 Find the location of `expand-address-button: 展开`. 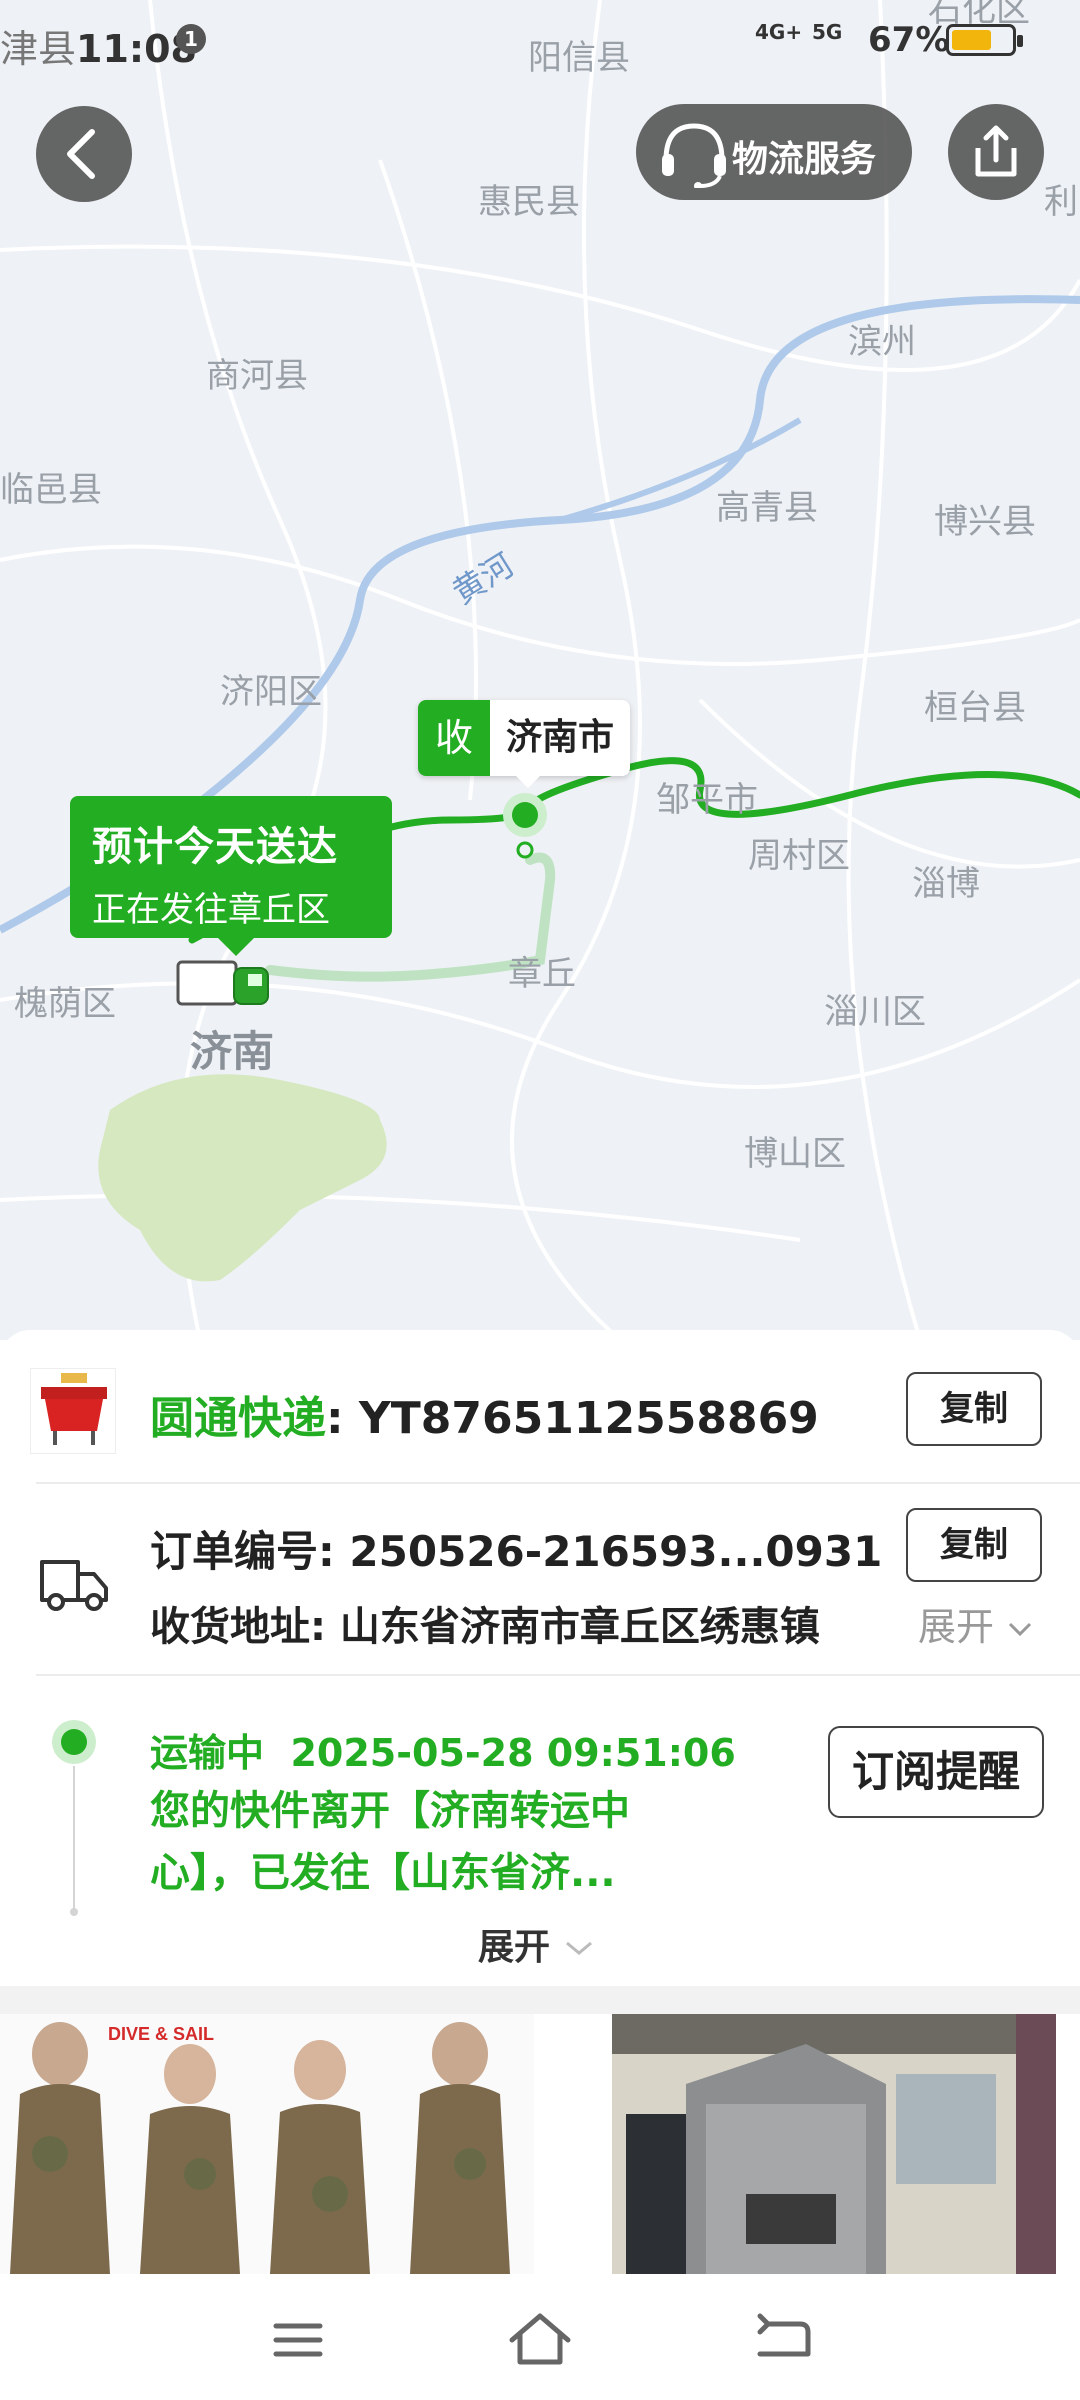

expand-address-button: 展开 is located at coordinates (976, 1623).